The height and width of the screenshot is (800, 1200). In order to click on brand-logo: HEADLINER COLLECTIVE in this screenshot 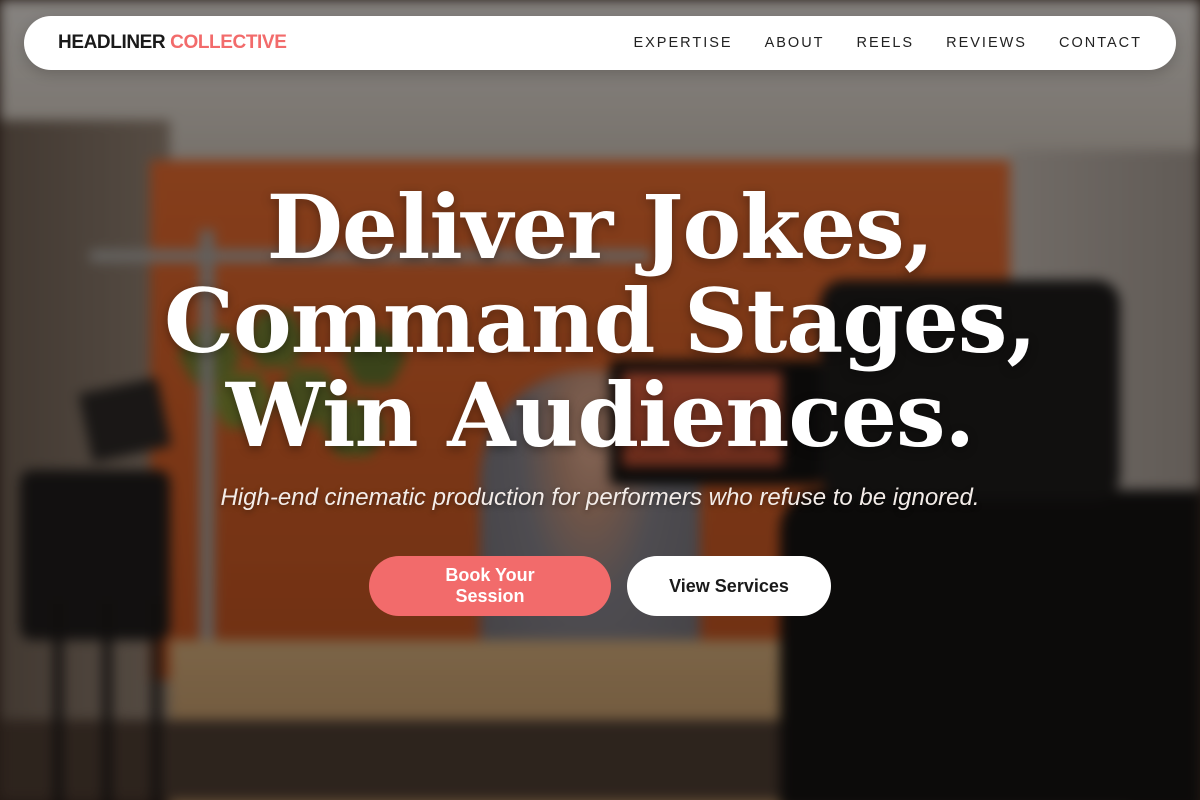, I will do `click(172, 43)`.